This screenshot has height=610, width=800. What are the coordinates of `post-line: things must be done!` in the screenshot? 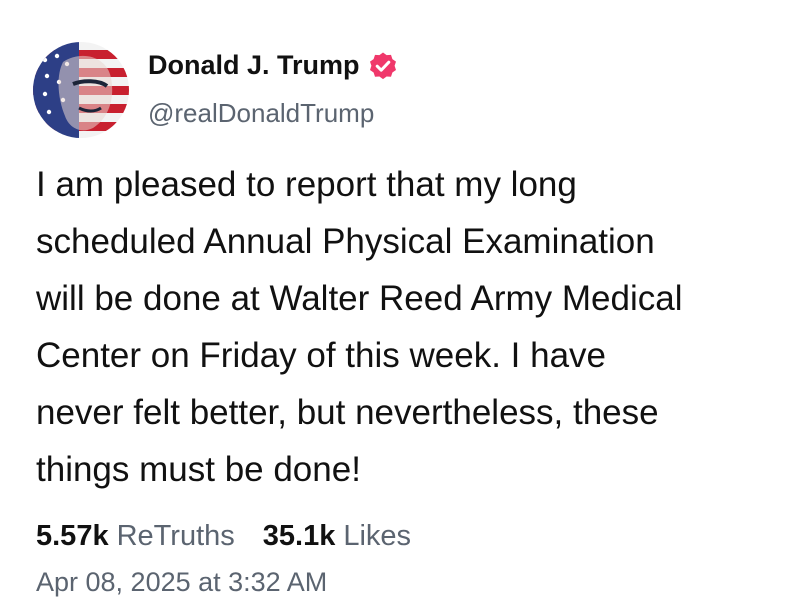 It's located at (198, 469).